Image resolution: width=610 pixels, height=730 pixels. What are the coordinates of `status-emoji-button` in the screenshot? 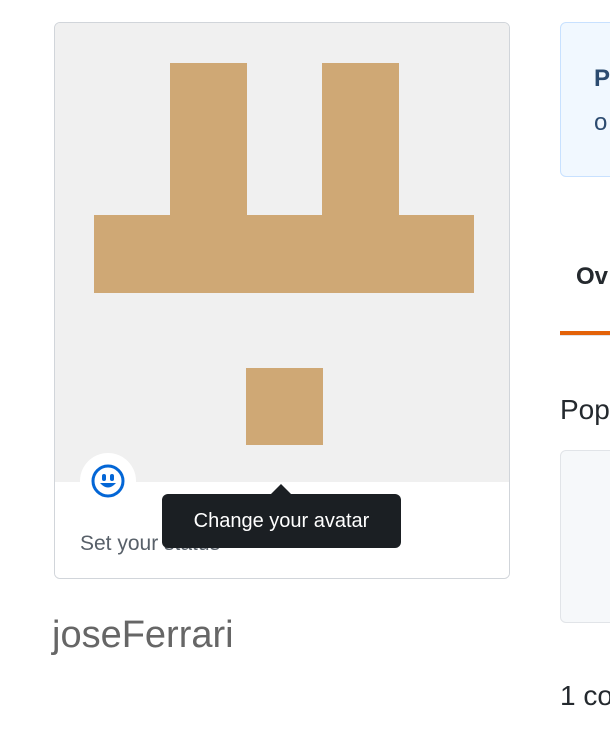 It's located at (108, 481).